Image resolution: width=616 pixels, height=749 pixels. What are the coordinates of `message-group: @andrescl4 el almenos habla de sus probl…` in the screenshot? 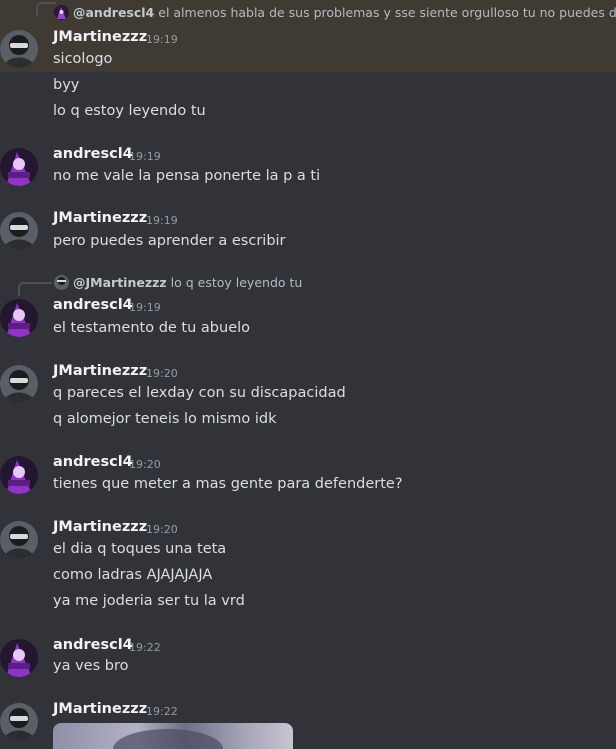 It's located at (308, 36).